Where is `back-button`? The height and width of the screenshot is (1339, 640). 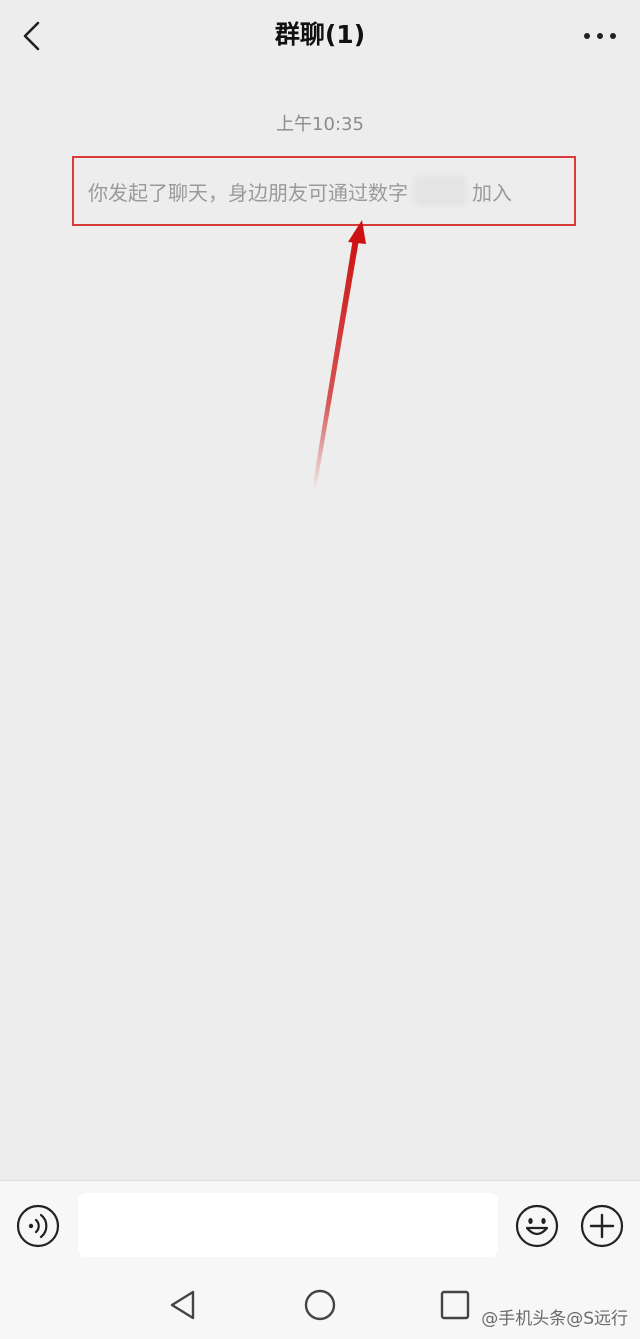 back-button is located at coordinates (32, 36).